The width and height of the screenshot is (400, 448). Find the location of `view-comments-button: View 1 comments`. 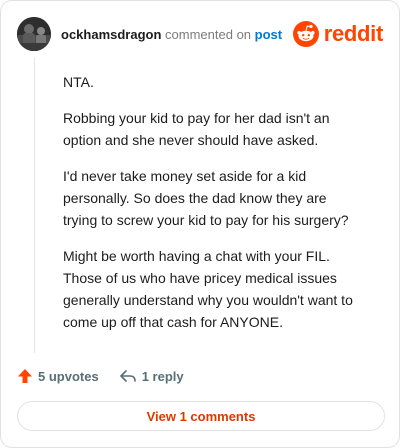

view-comments-button: View 1 comments is located at coordinates (201, 416).